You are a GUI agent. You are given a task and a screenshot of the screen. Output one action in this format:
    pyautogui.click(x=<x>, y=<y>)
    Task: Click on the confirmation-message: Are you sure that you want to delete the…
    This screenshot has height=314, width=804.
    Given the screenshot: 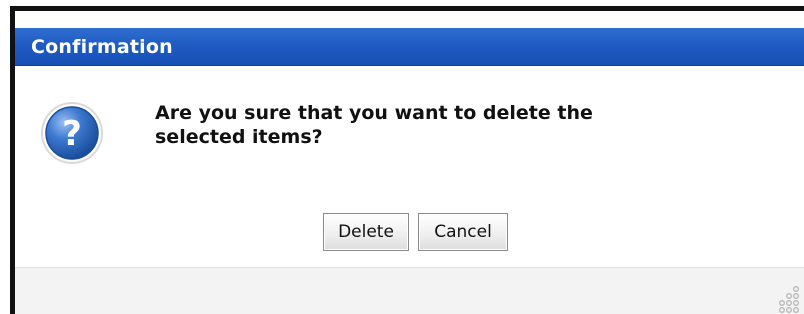 What is the action you would take?
    pyautogui.click(x=374, y=125)
    